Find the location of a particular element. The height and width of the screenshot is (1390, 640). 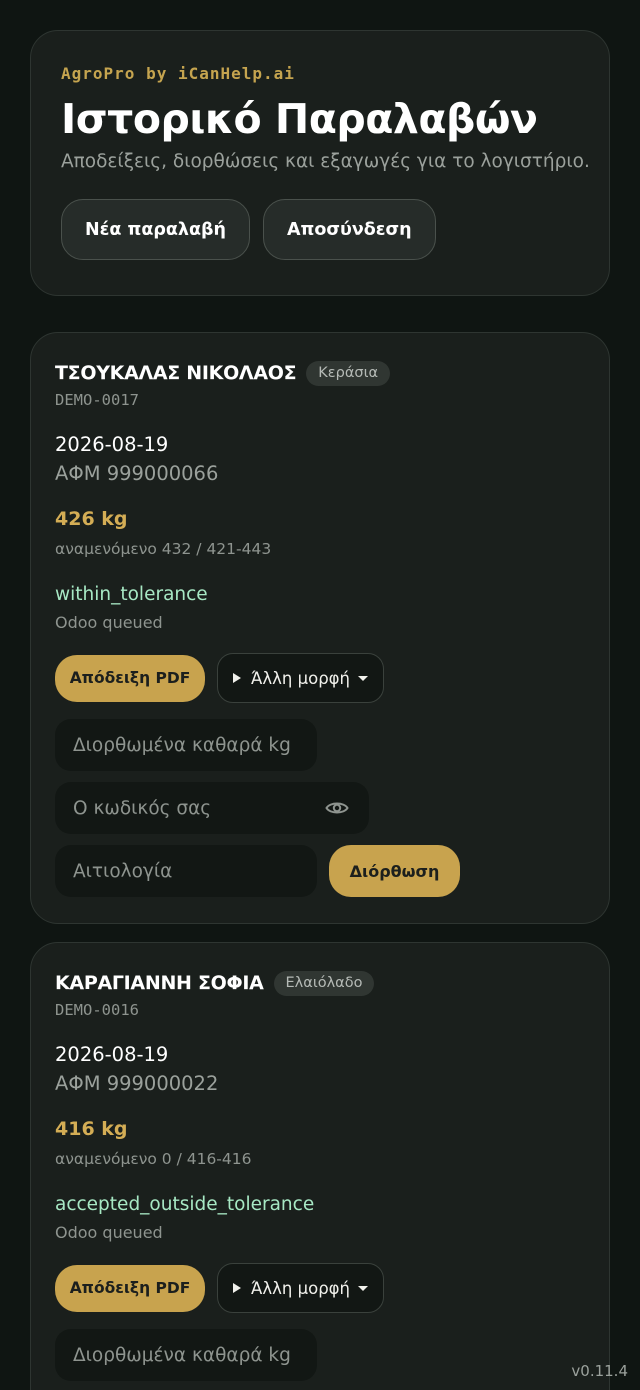

new-receipt-button: Νέα παραλαβή is located at coordinates (155, 229).